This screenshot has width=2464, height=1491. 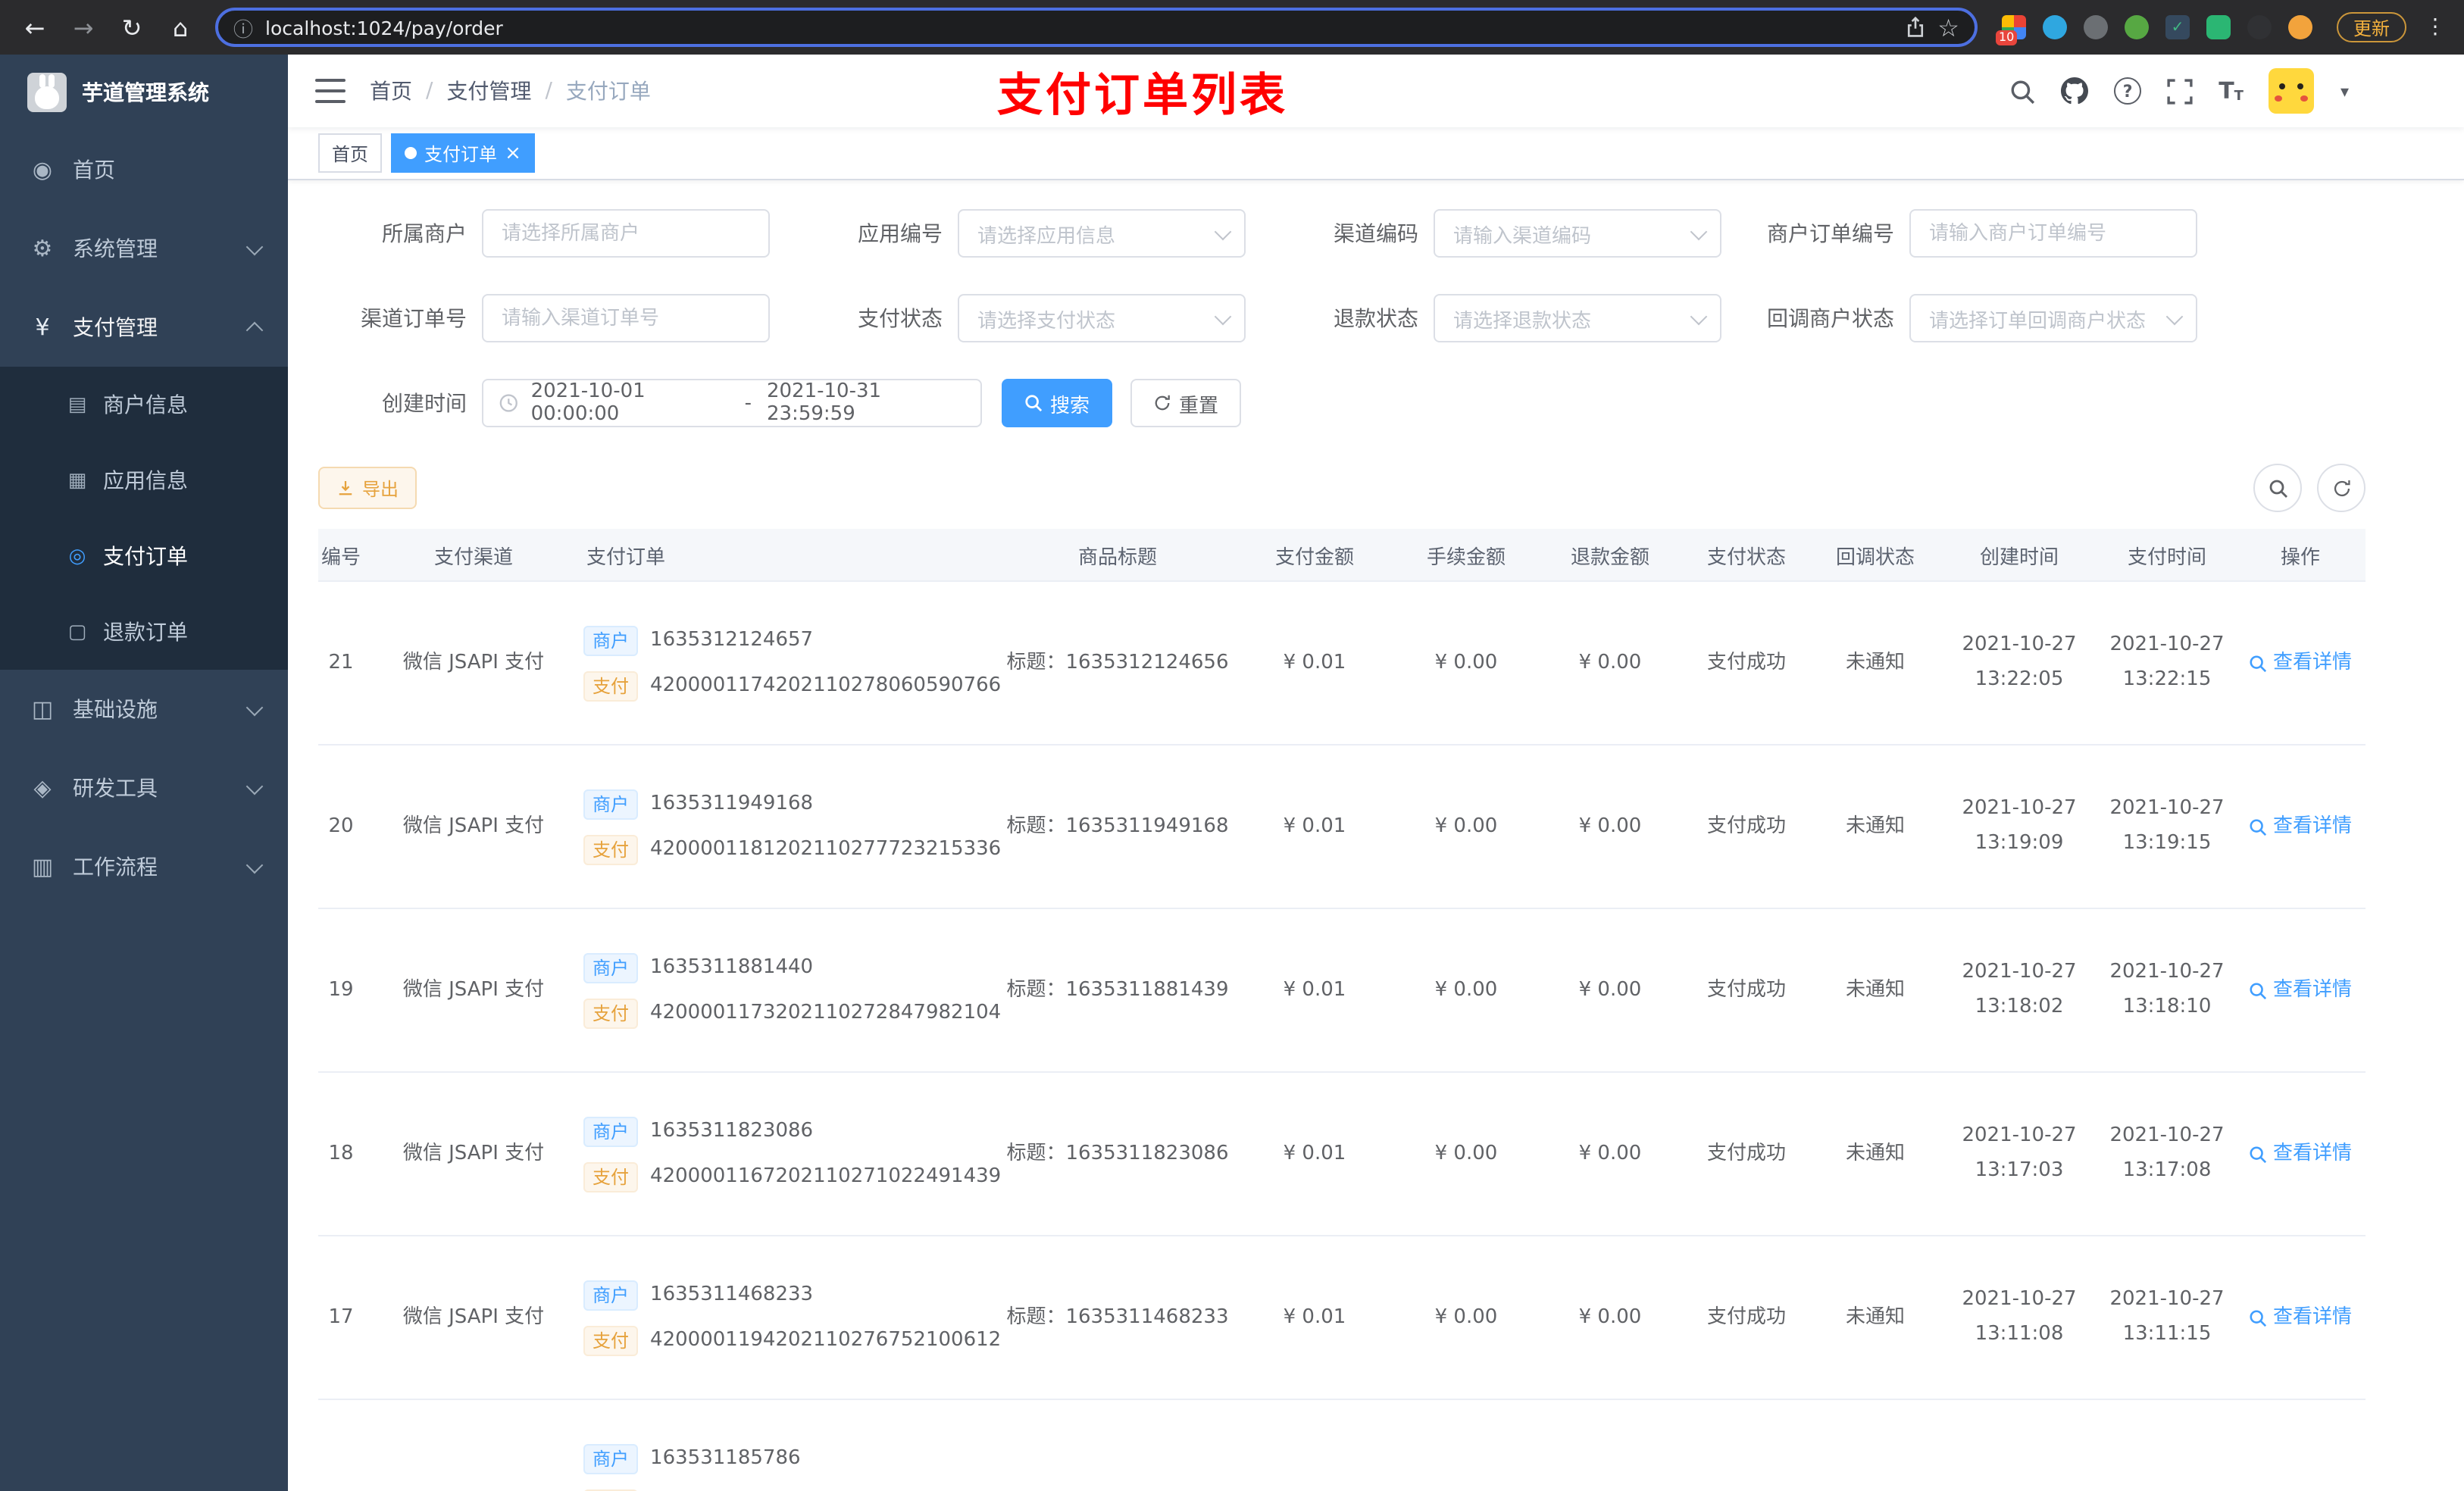 I want to click on tag-label: 支付订单, so click(x=461, y=153).